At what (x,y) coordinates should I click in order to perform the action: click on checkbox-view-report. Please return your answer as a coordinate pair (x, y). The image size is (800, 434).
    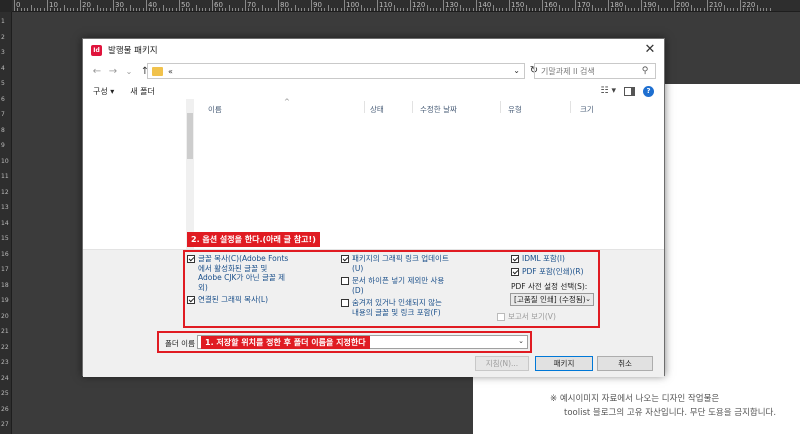
    Looking at the image, I should click on (501, 317).